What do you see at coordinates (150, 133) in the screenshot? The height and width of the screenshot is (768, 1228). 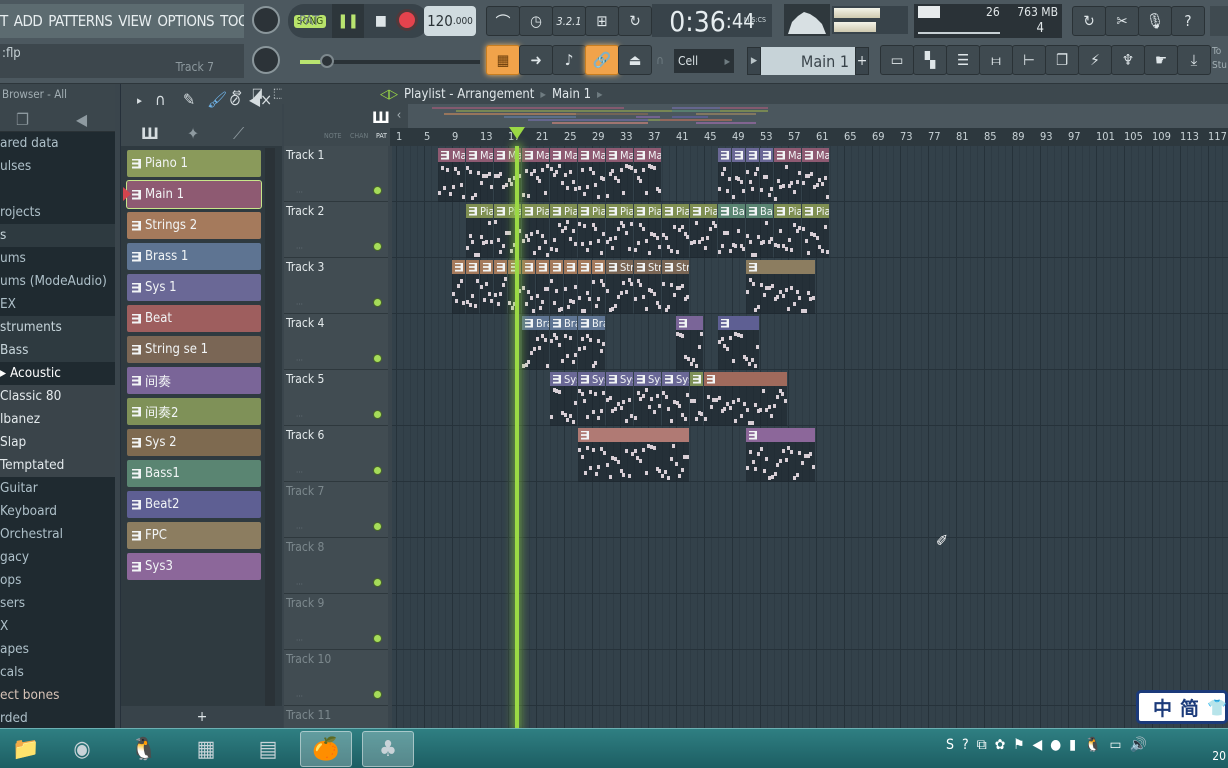 I see `pattern-tab-icon: Ш` at bounding box center [150, 133].